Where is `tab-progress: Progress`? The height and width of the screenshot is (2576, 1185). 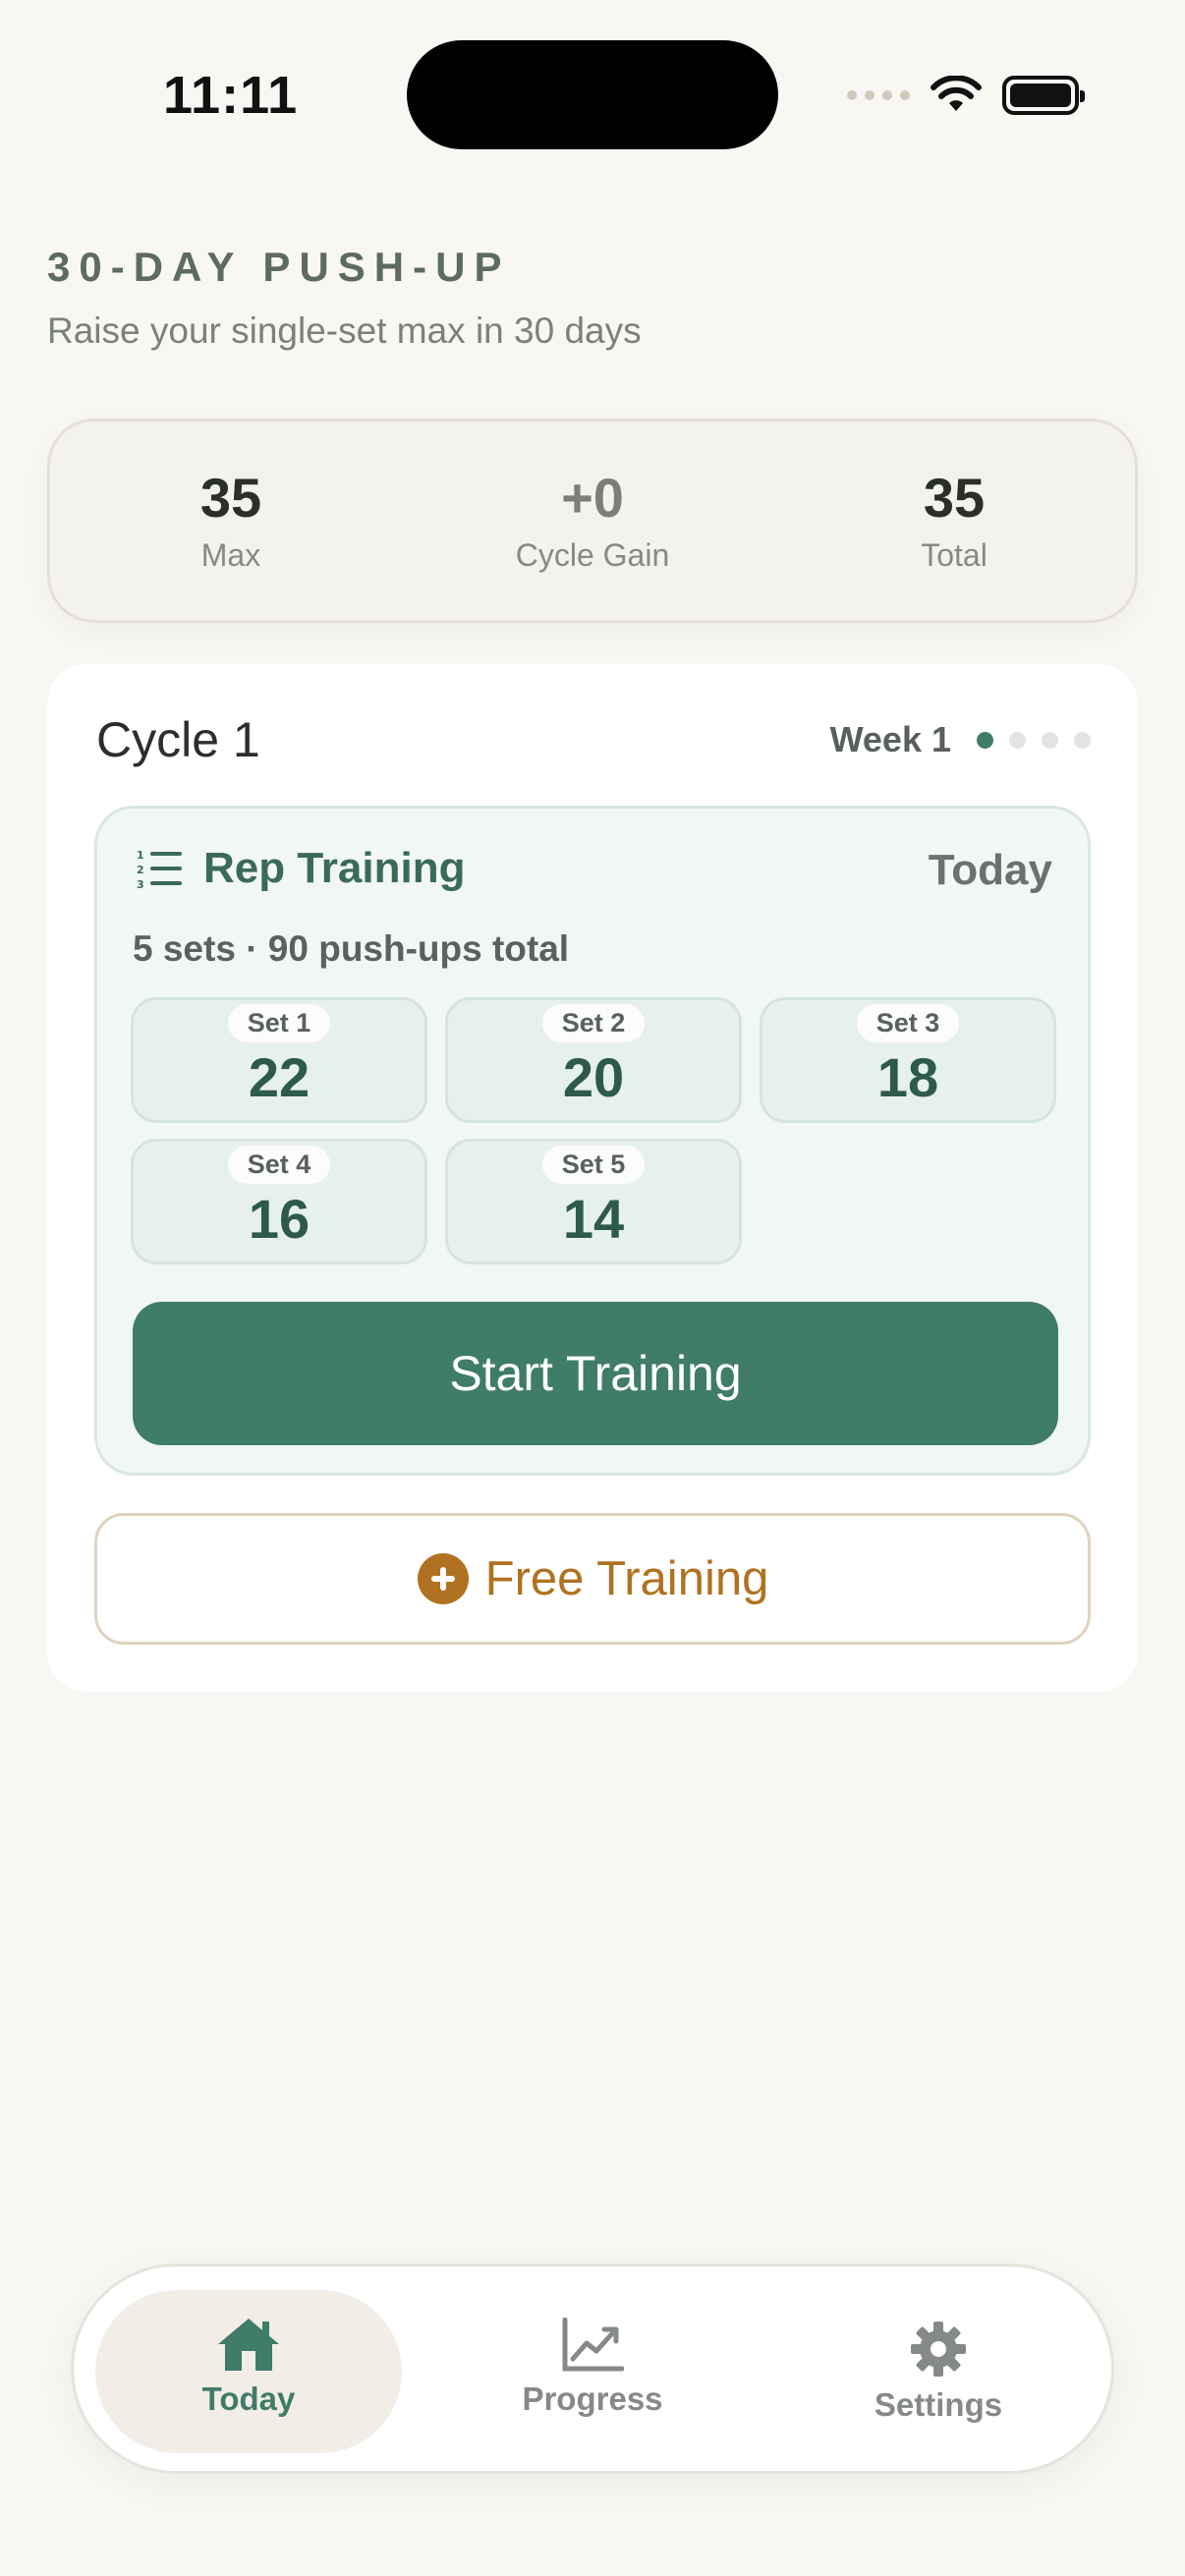 tab-progress: Progress is located at coordinates (592, 2369).